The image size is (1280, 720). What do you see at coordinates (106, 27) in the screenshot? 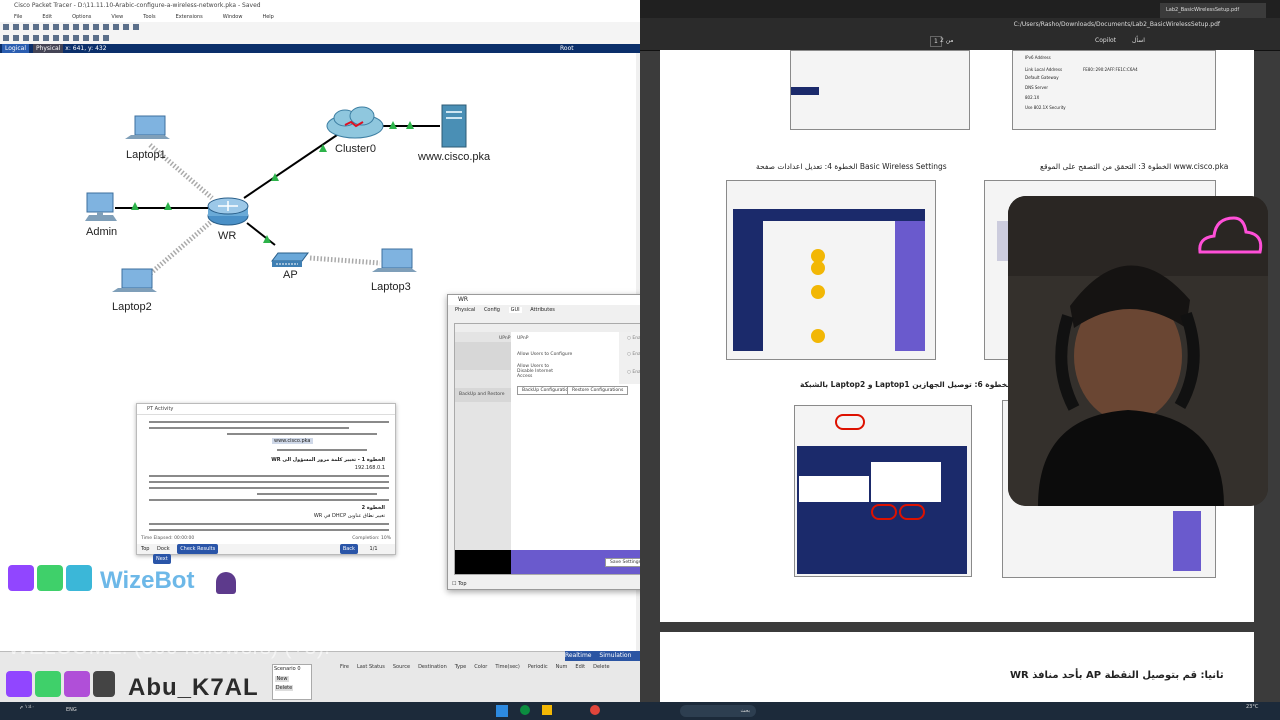
I see `zoom-out-icon` at bounding box center [106, 27].